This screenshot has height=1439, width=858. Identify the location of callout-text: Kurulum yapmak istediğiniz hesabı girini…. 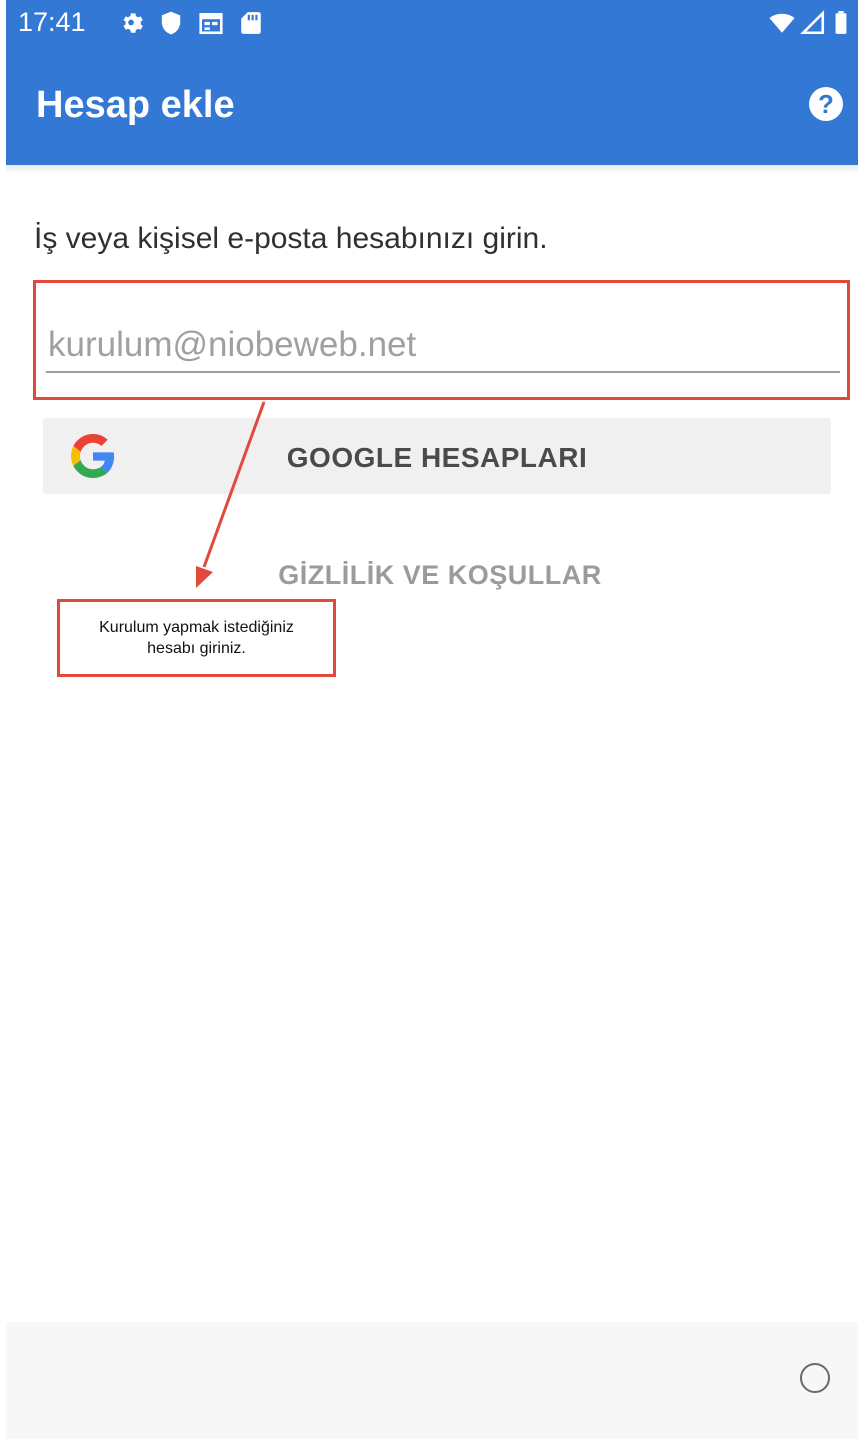
(196, 638).